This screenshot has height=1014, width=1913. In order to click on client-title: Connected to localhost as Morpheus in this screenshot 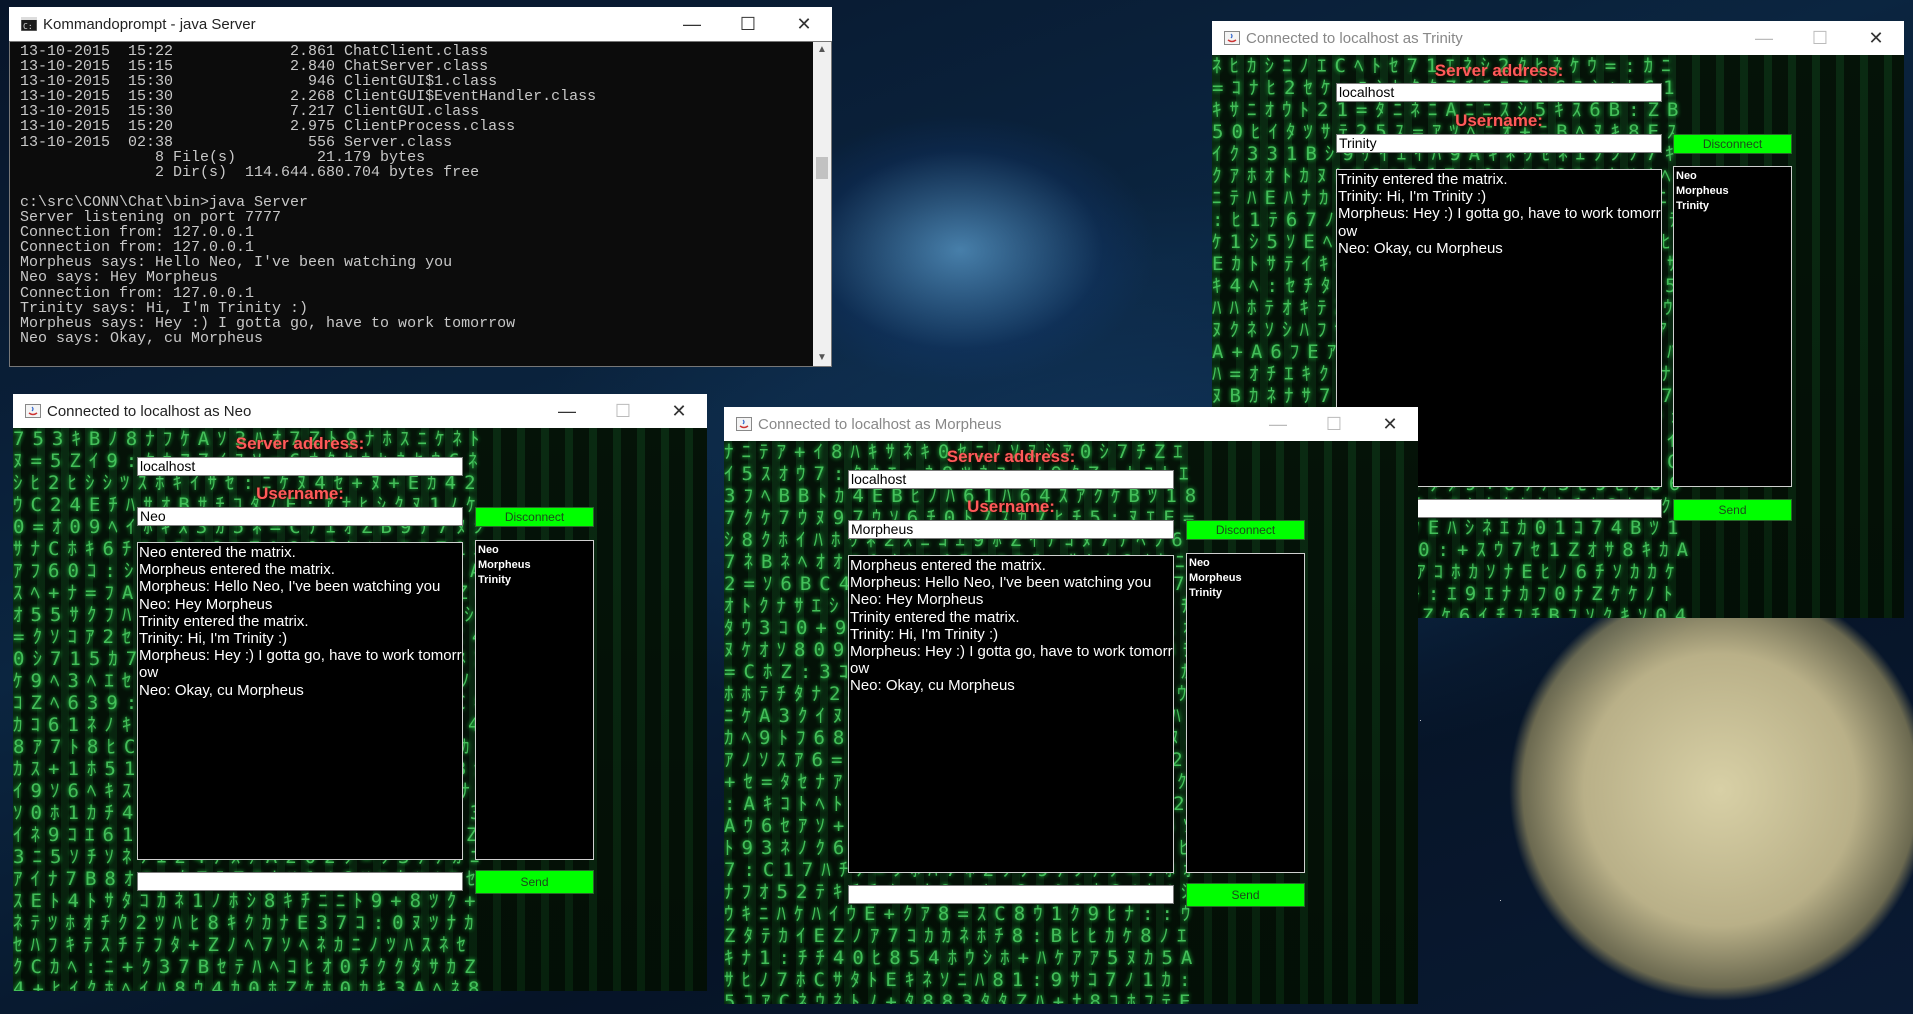, I will do `click(880, 424)`.